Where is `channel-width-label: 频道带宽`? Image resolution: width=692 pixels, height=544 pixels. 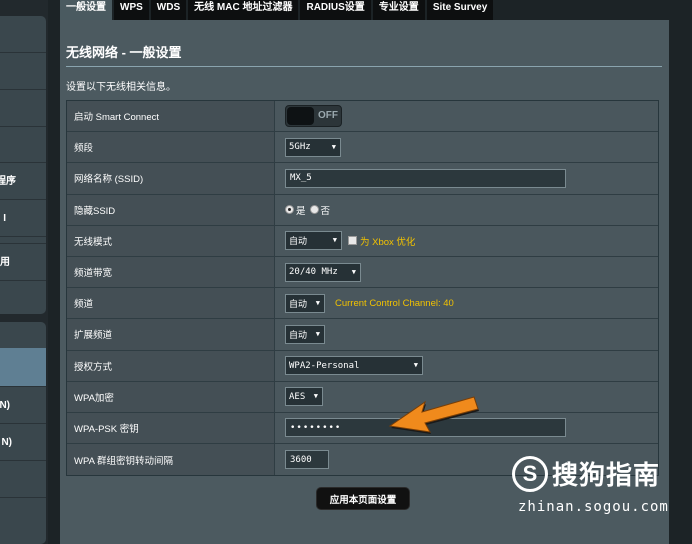
channel-width-label: 频道带宽 is located at coordinates (171, 272).